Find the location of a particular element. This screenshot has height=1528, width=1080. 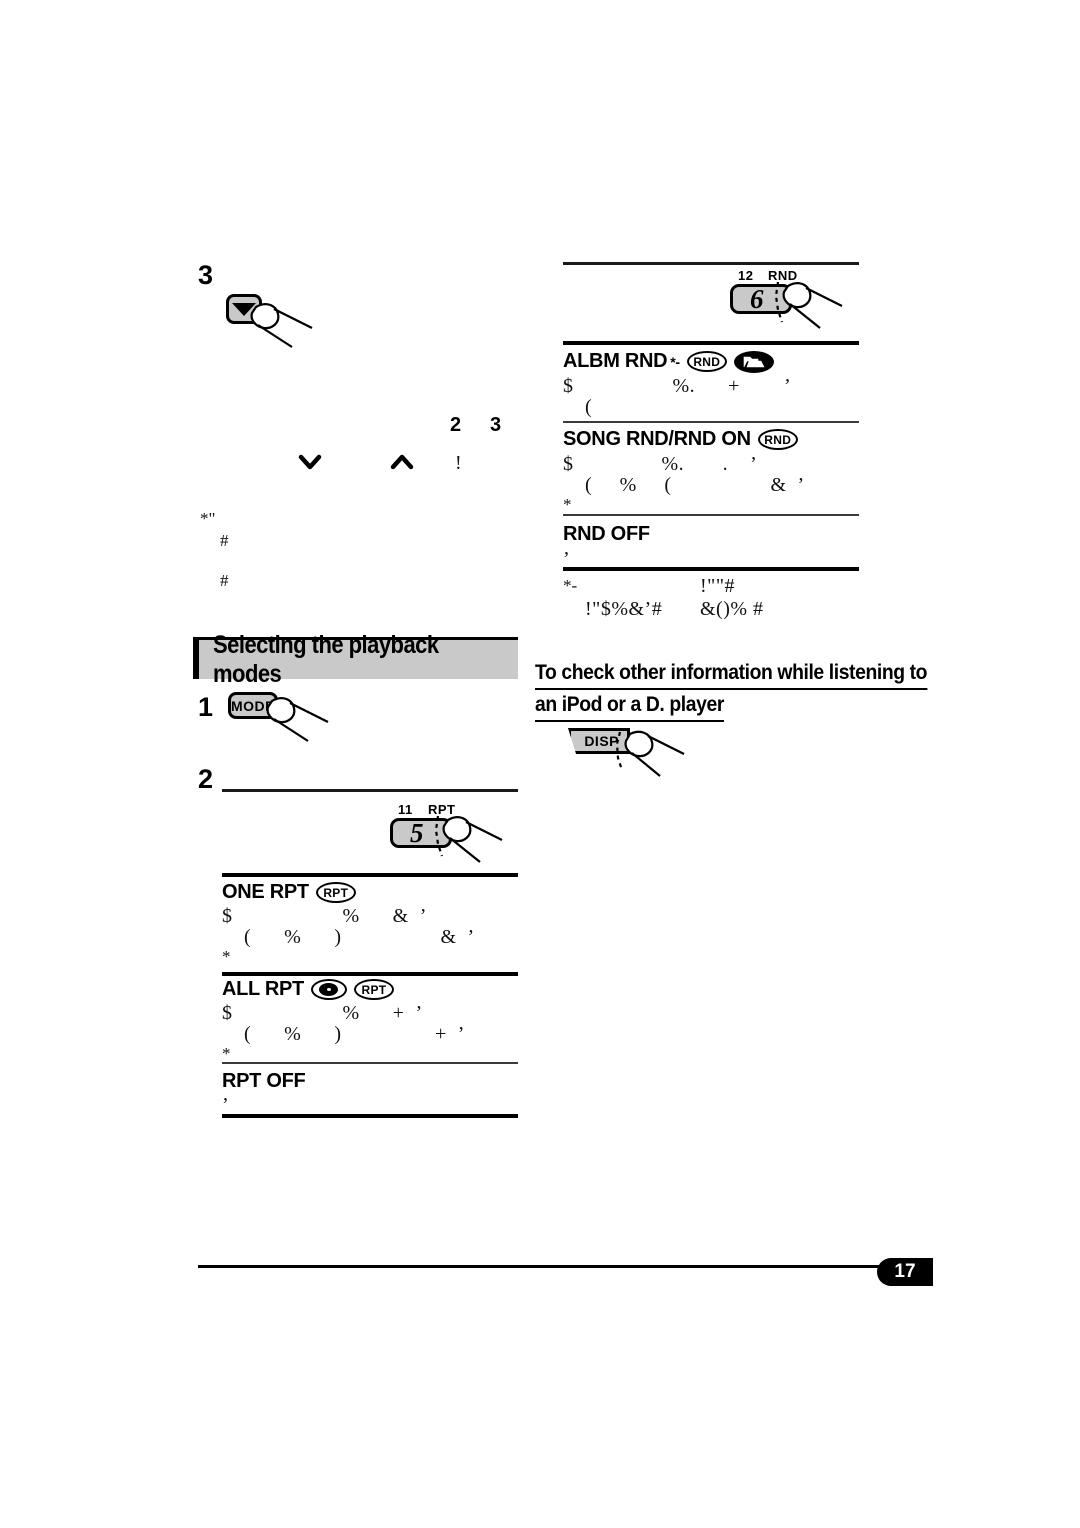

disc-glyph-icon is located at coordinates (329, 989).